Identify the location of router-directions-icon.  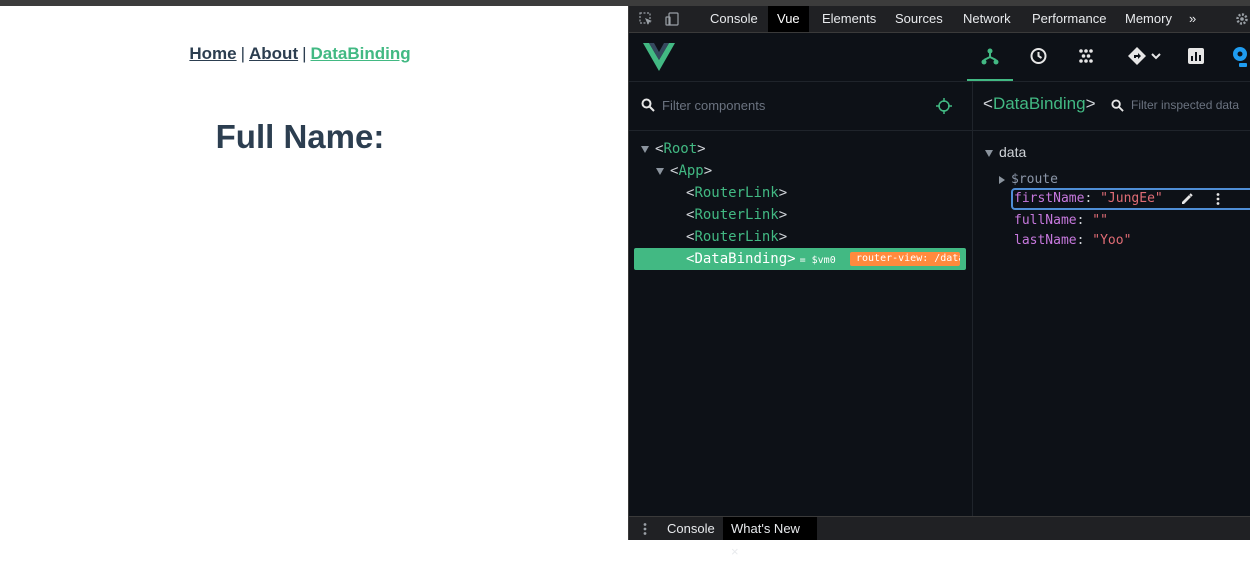
(1145, 56).